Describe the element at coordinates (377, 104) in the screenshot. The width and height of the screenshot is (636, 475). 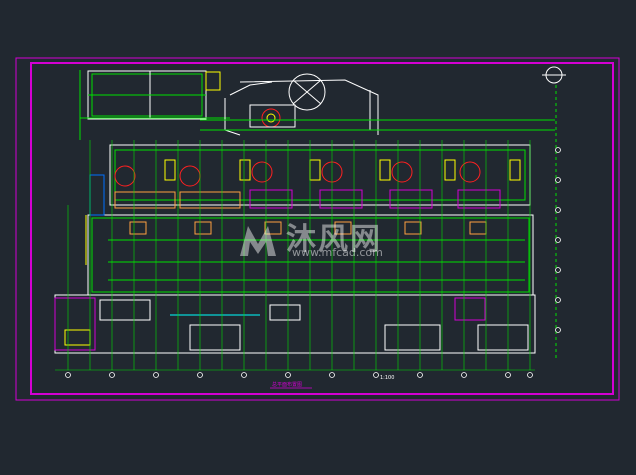
I see `silo-structure` at that location.